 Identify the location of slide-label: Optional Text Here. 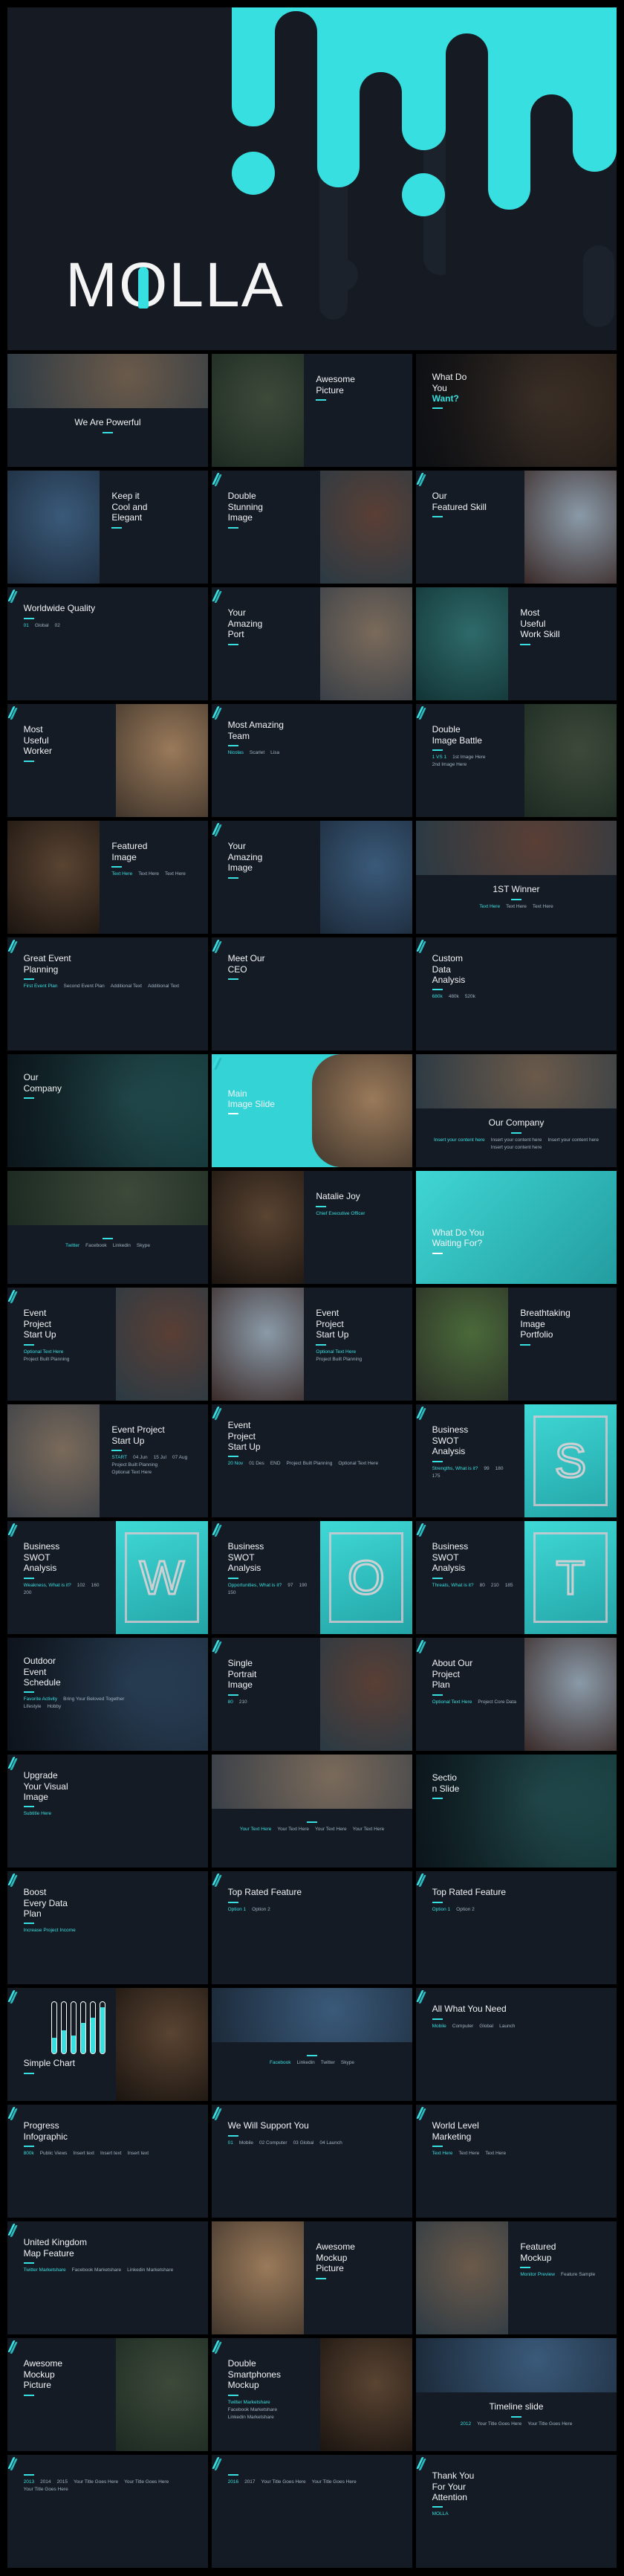
(359, 1464).